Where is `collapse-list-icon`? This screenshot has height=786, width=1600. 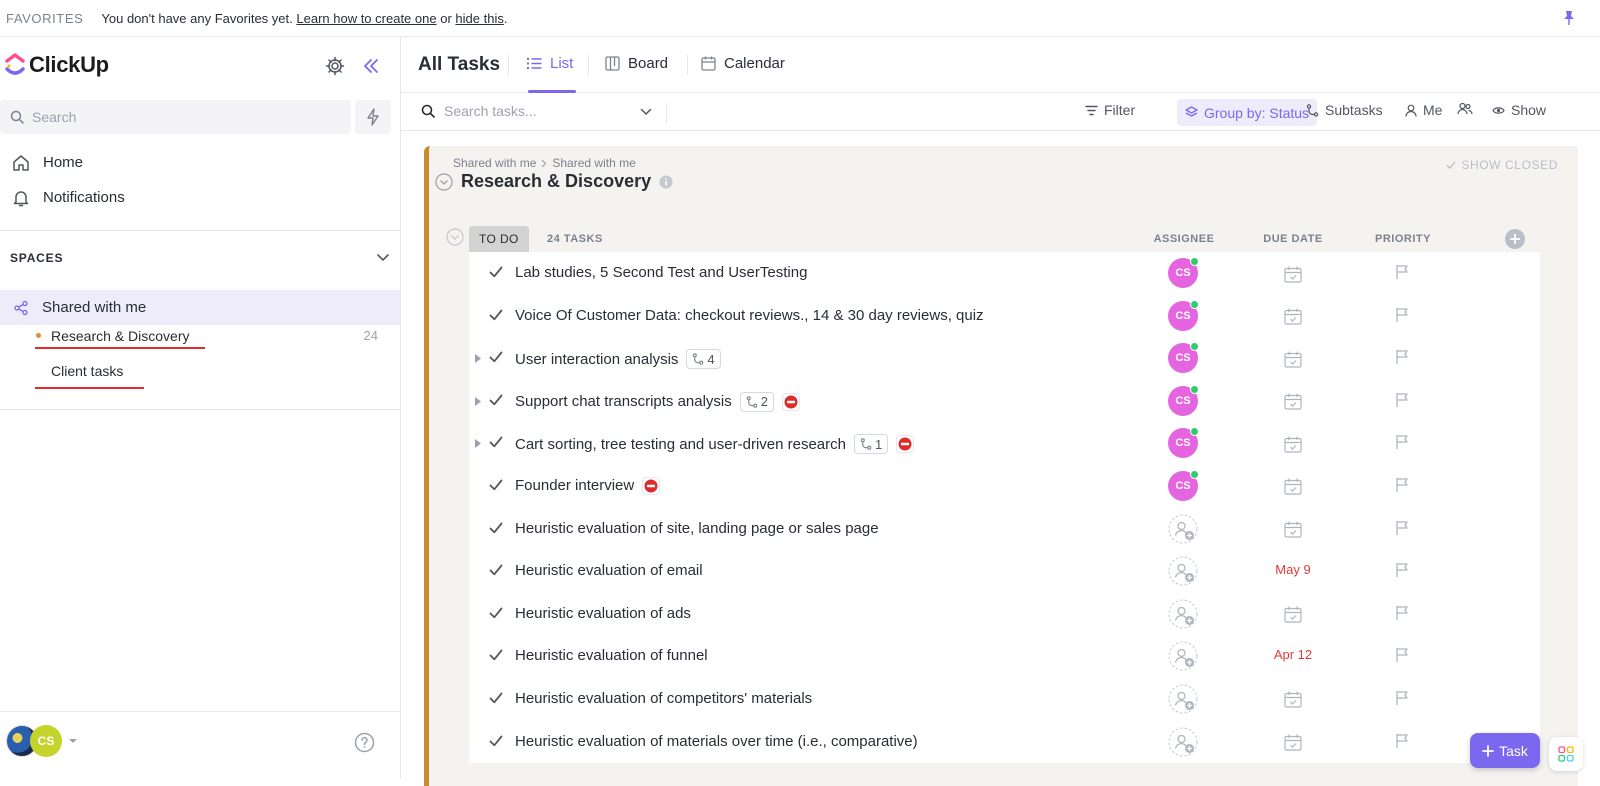 collapse-list-icon is located at coordinates (444, 181).